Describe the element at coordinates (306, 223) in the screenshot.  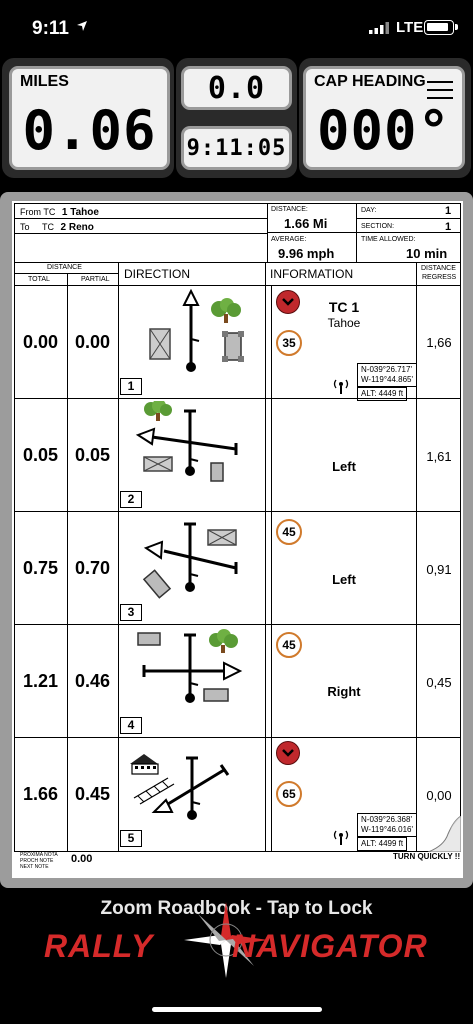
I see `distance-value: 1.66 Mi` at that location.